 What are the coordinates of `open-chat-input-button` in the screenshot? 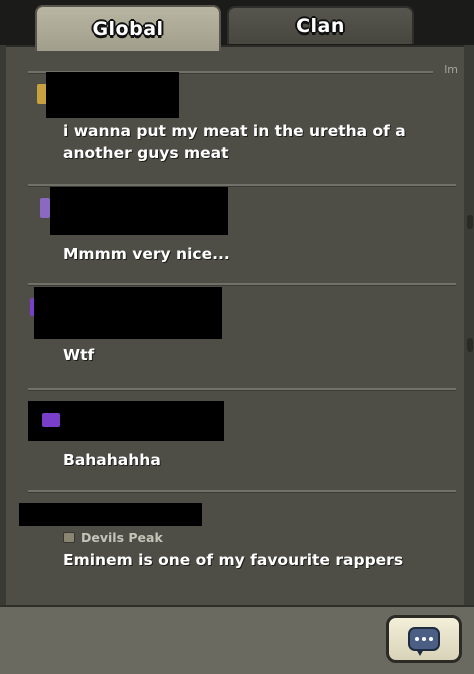 It's located at (424, 639).